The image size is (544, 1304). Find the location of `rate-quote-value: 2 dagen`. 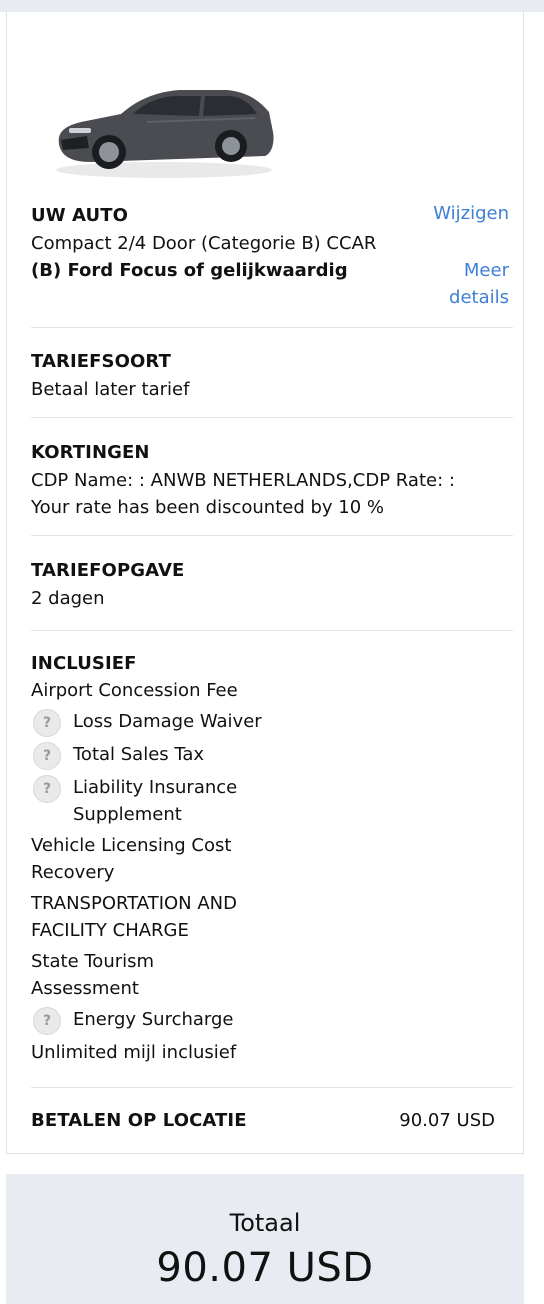

rate-quote-value: 2 dagen is located at coordinates (68, 598).